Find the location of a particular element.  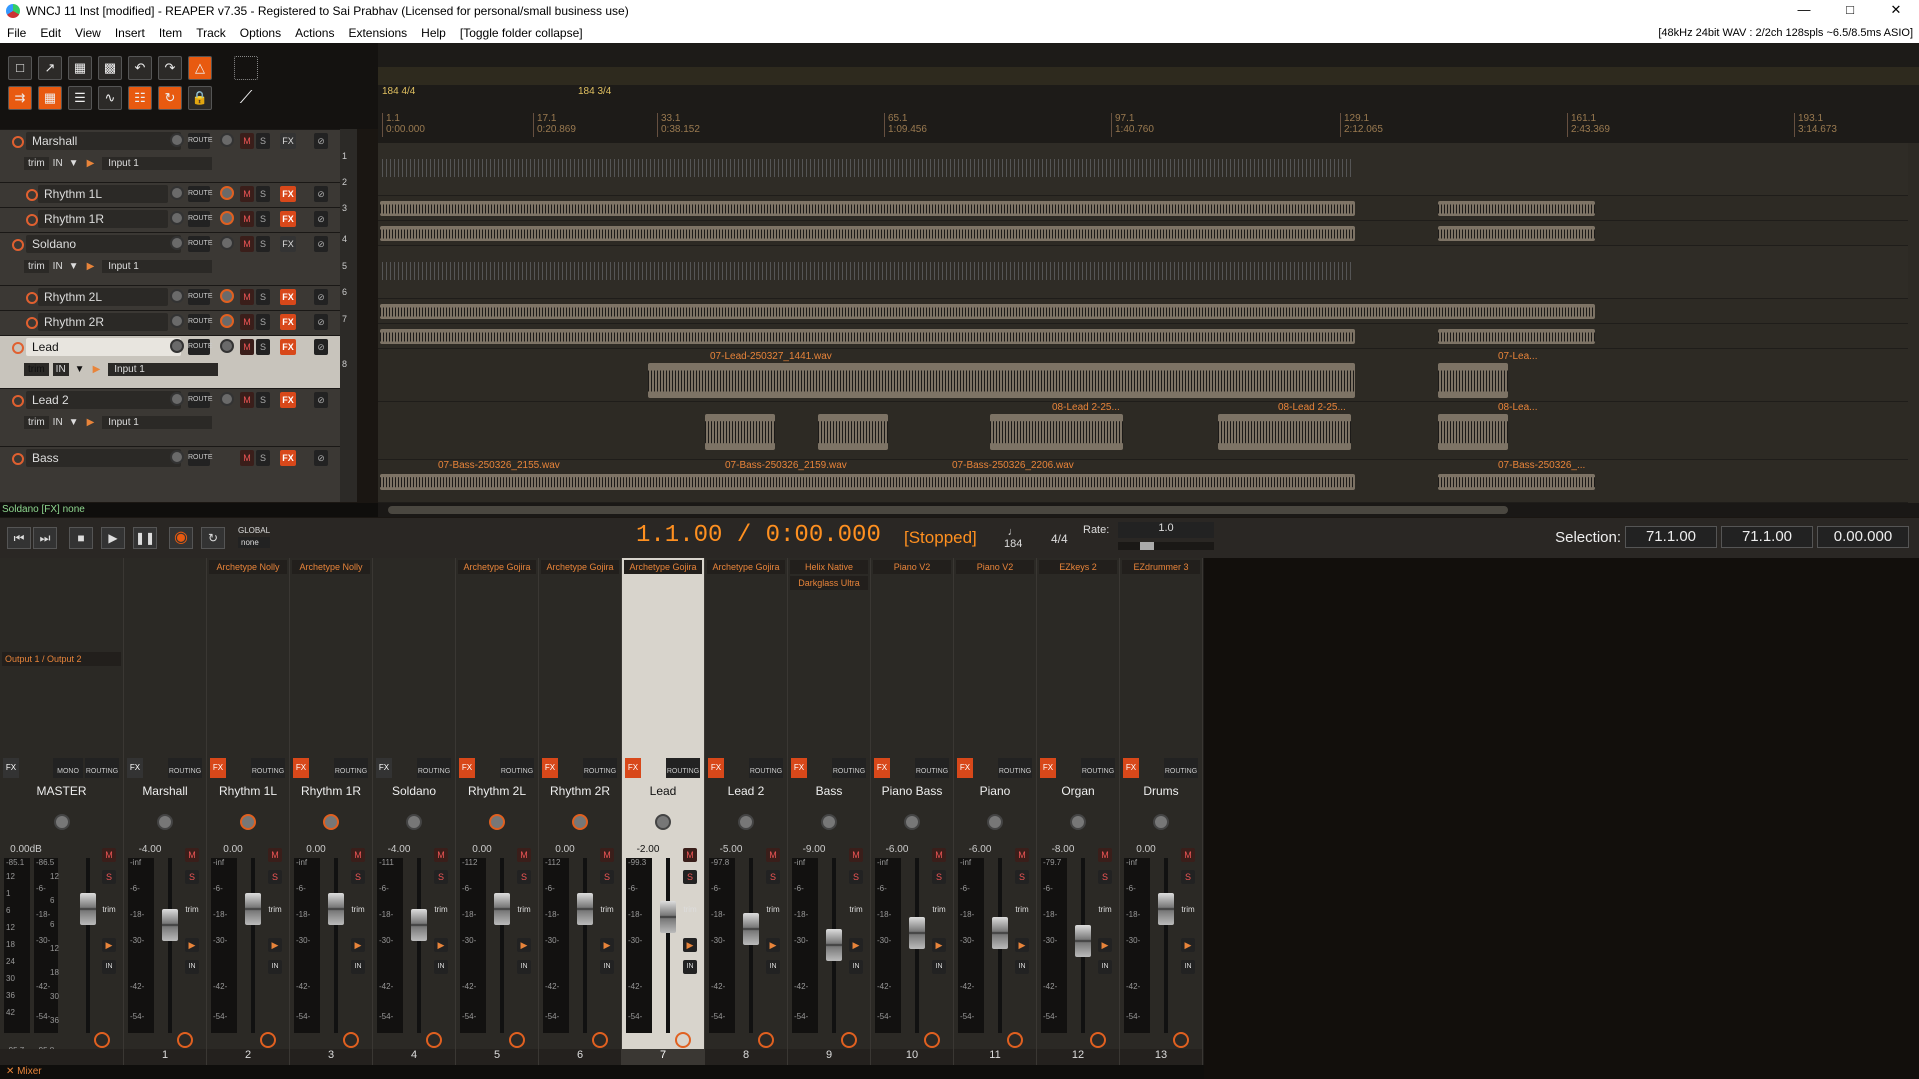

menu-actions: Actions is located at coordinates (314, 33).